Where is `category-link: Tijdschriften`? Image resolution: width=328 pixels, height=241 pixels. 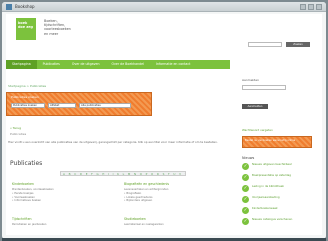 category-link: Tijdschriften is located at coordinates (59, 219).